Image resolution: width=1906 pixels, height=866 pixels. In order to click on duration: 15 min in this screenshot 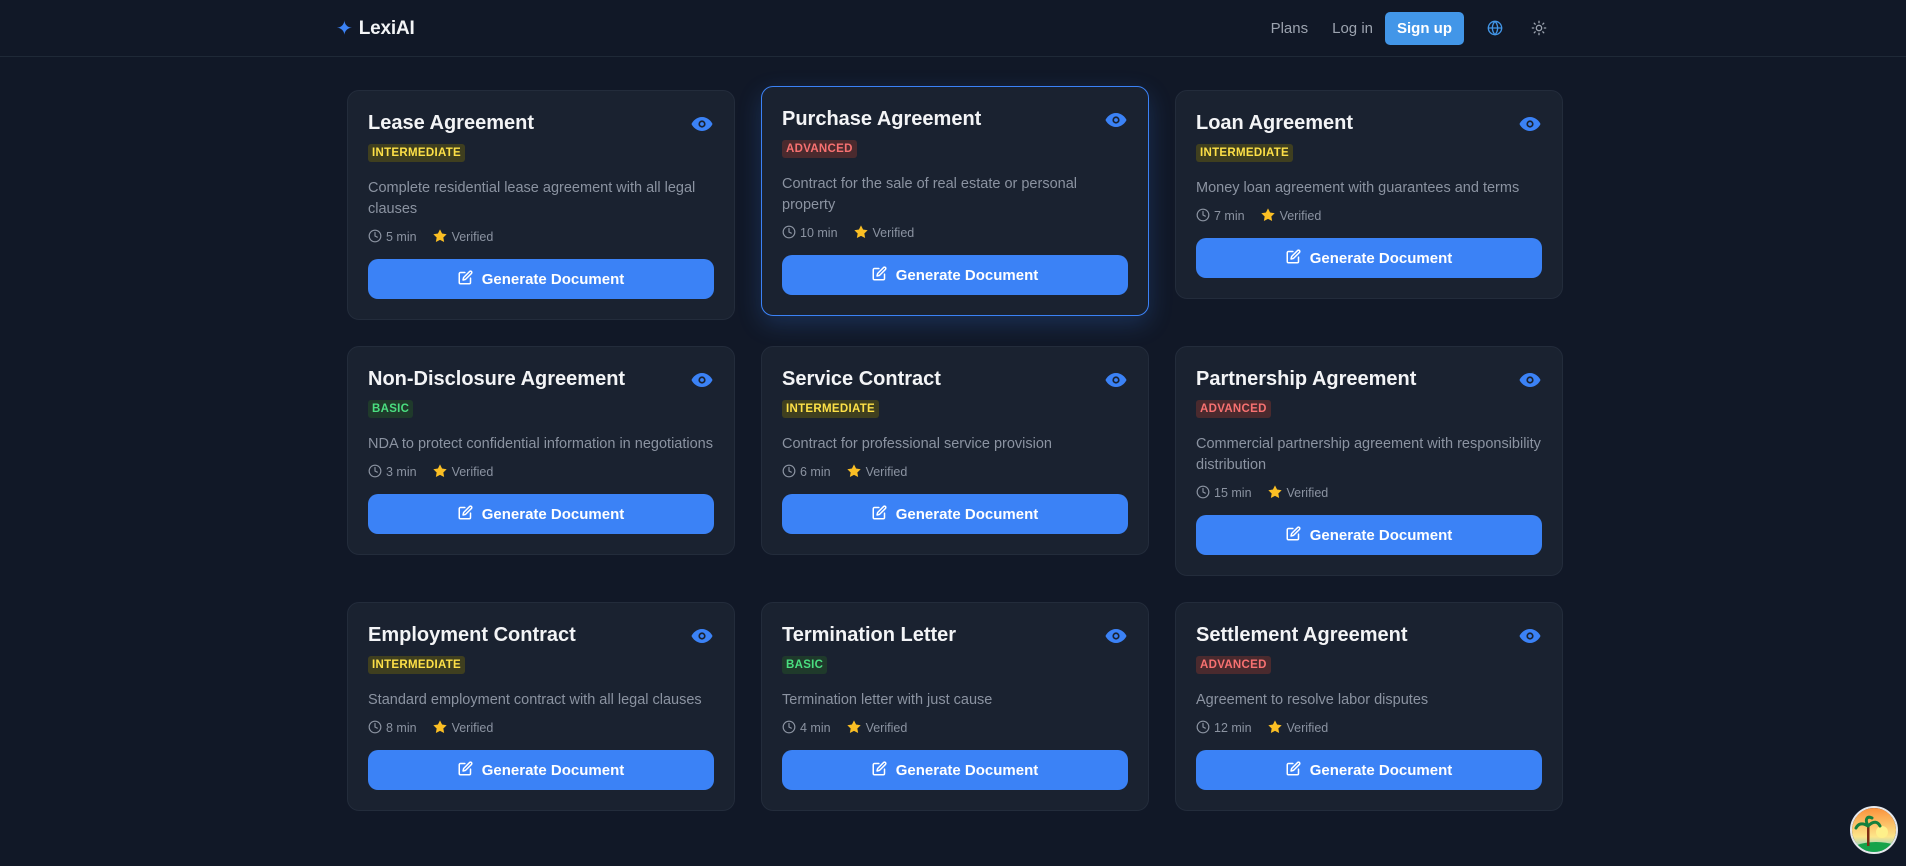, I will do `click(1224, 493)`.